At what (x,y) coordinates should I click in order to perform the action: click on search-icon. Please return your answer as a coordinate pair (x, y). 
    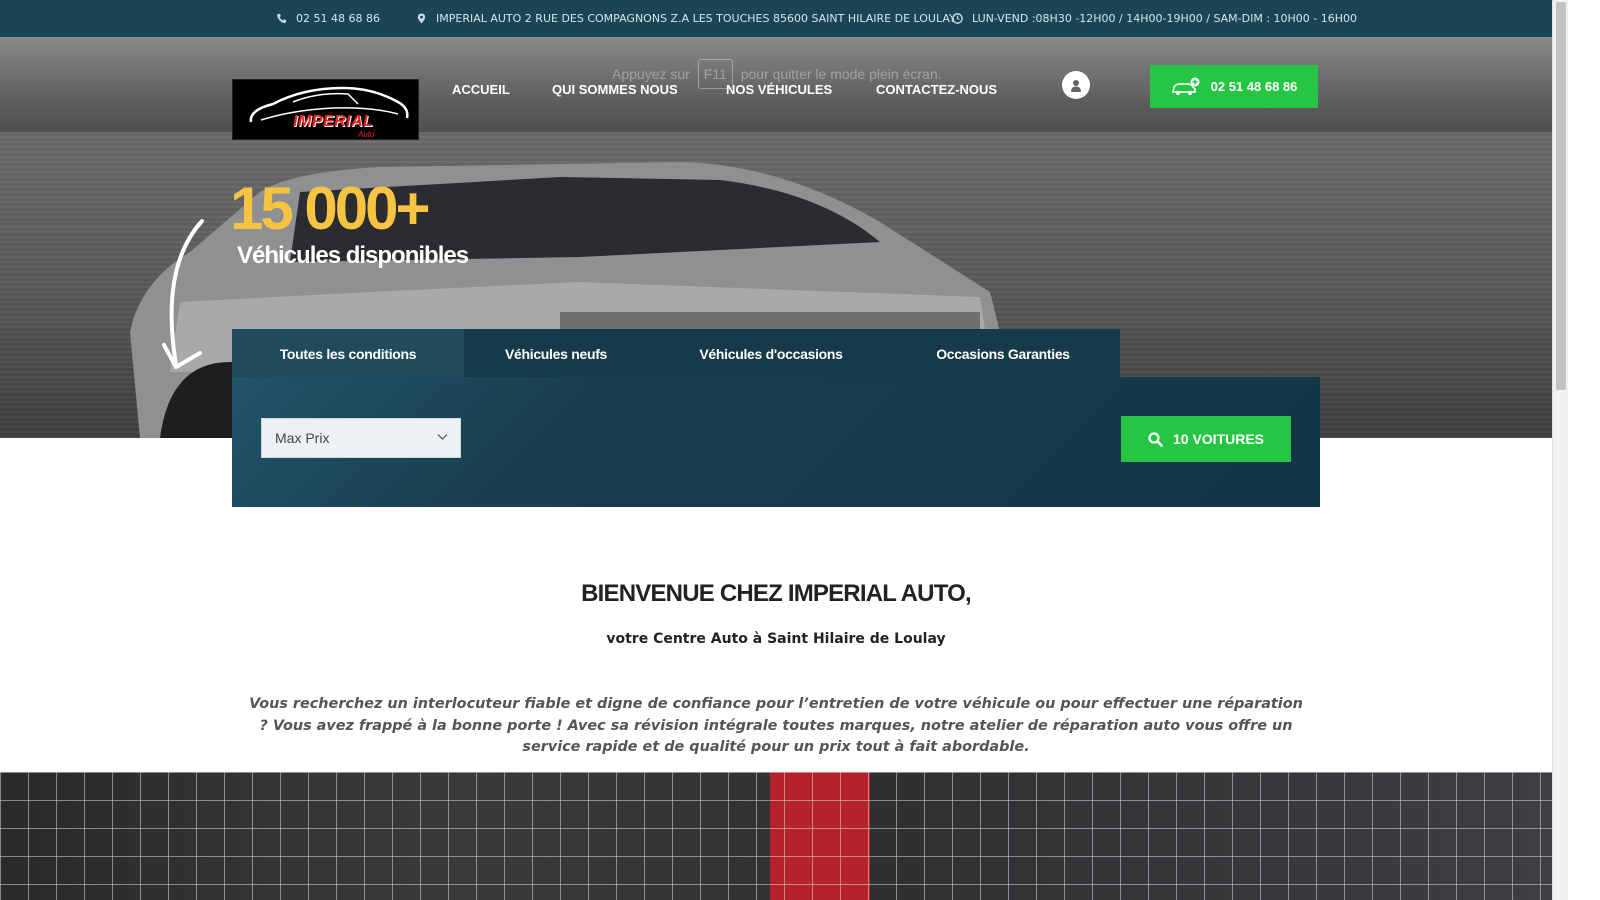
    Looking at the image, I should click on (1155, 439).